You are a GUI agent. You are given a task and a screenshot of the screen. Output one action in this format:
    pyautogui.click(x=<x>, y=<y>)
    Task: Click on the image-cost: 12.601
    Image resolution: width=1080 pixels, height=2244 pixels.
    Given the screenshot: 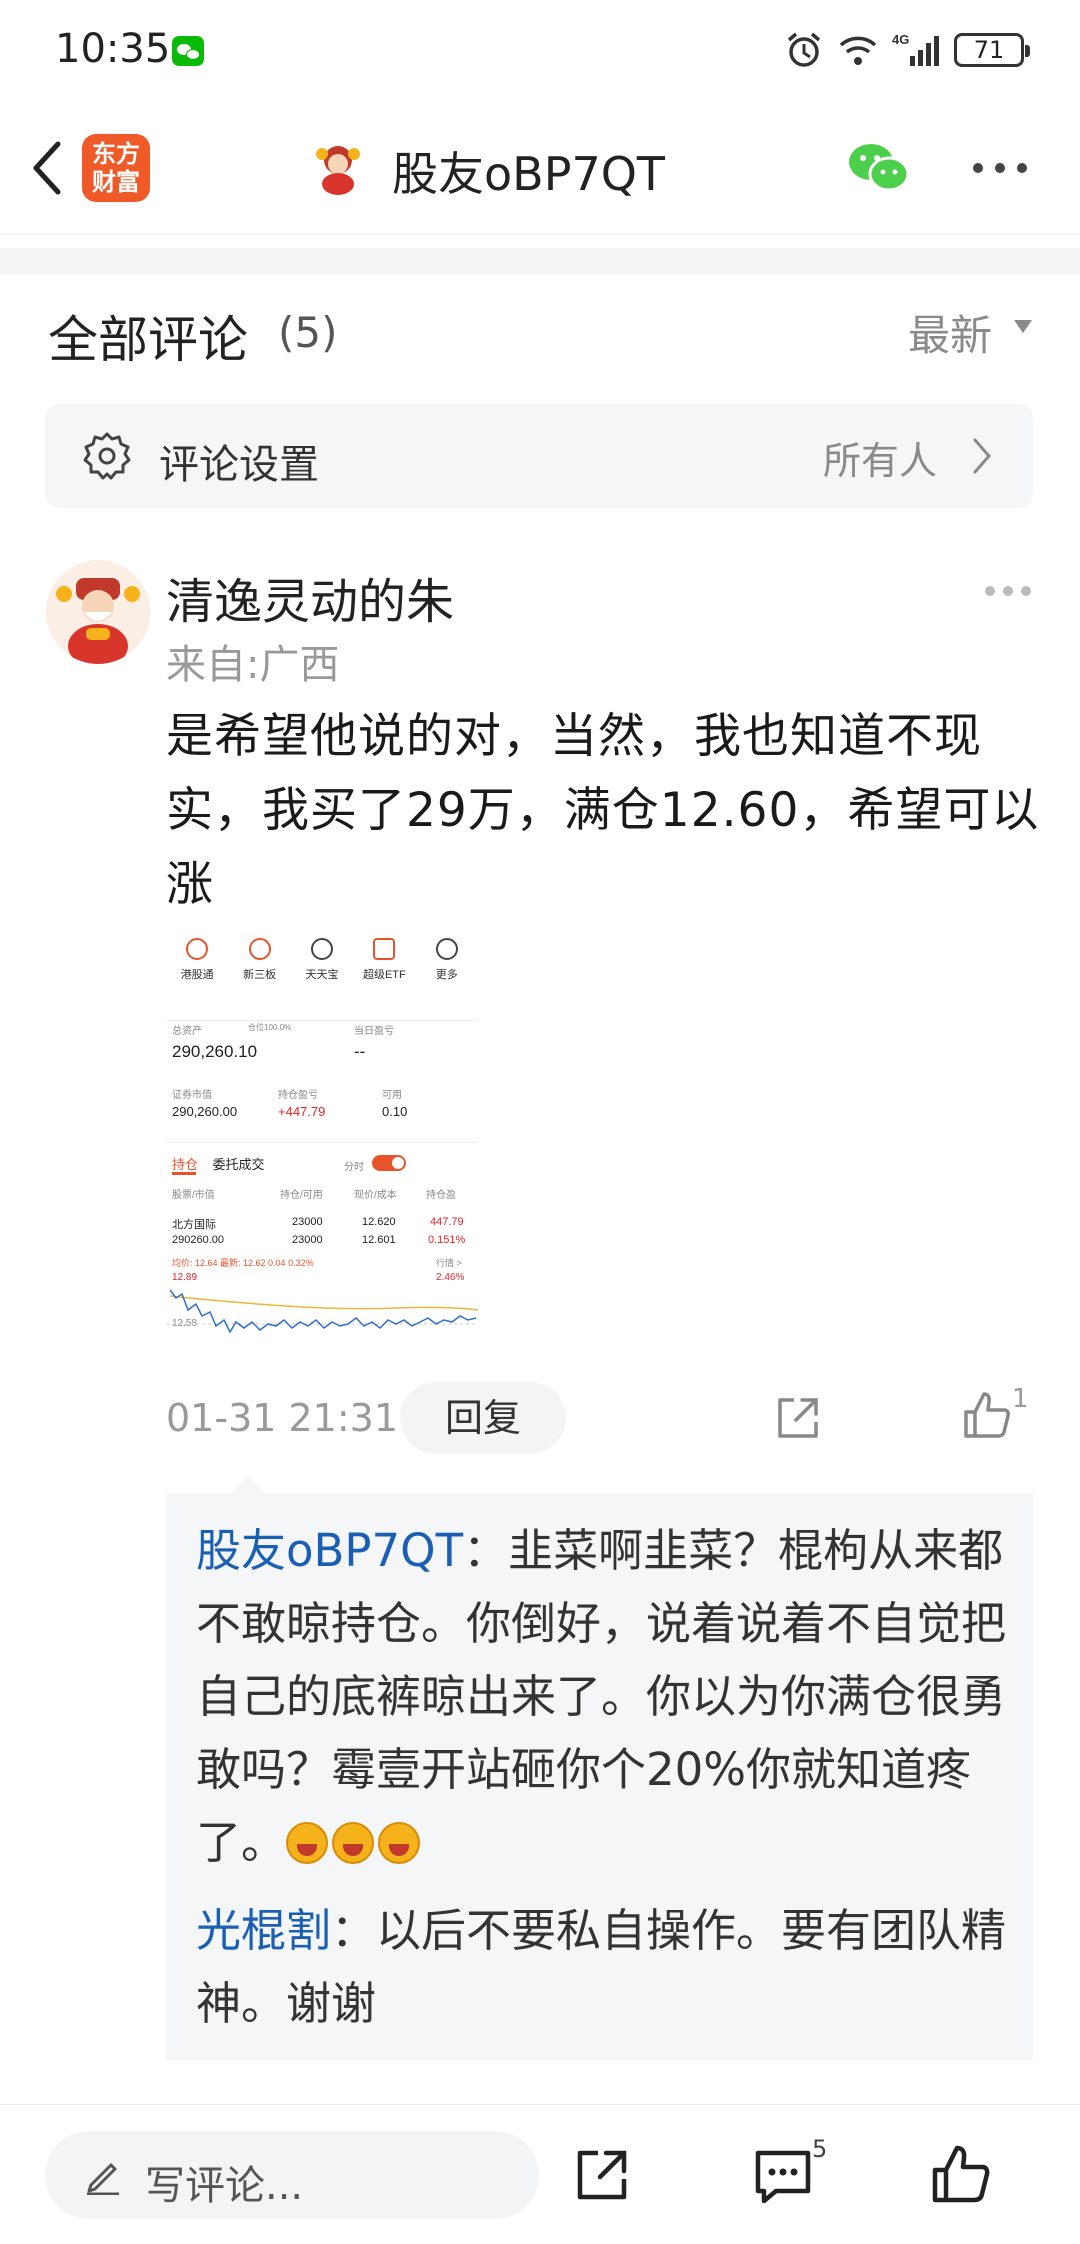 What is the action you would take?
    pyautogui.click(x=379, y=1240)
    